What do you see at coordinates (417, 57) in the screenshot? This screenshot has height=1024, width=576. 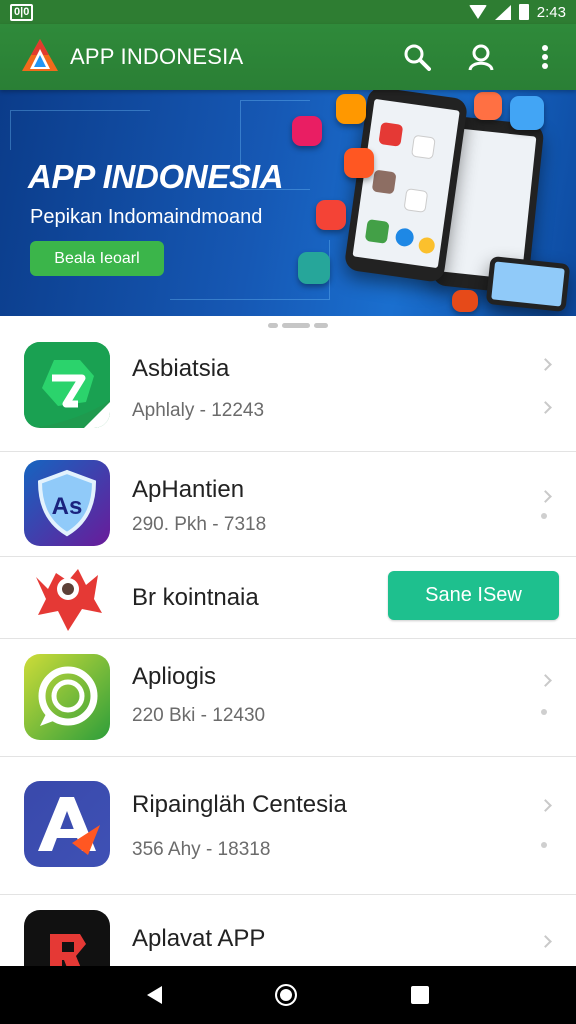 I see `search-icon` at bounding box center [417, 57].